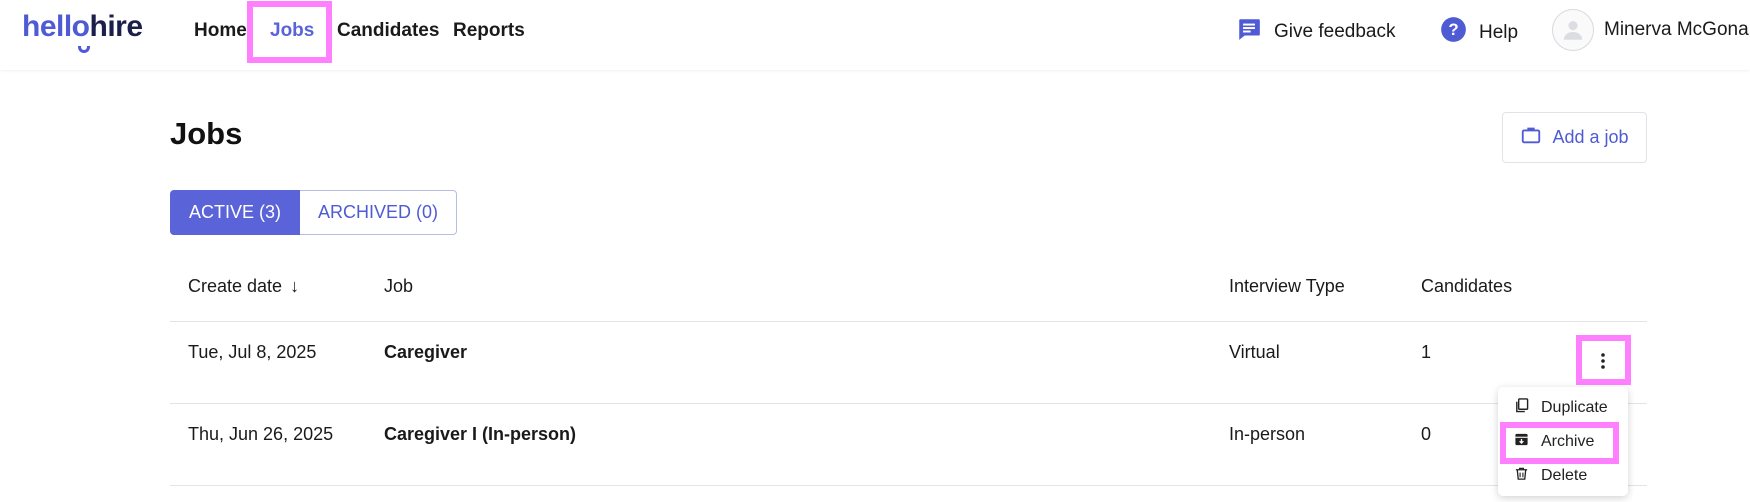 This screenshot has height=502, width=1750. What do you see at coordinates (84, 49) in the screenshot?
I see `logo-smile-mark` at bounding box center [84, 49].